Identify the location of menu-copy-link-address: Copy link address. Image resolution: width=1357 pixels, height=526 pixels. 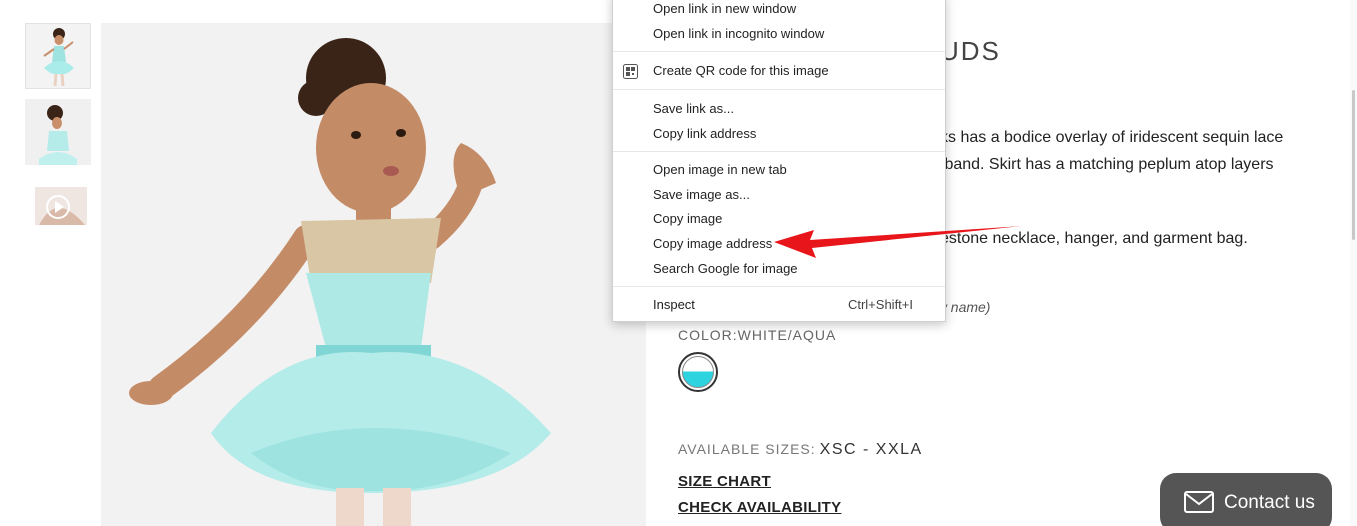
(779, 134).